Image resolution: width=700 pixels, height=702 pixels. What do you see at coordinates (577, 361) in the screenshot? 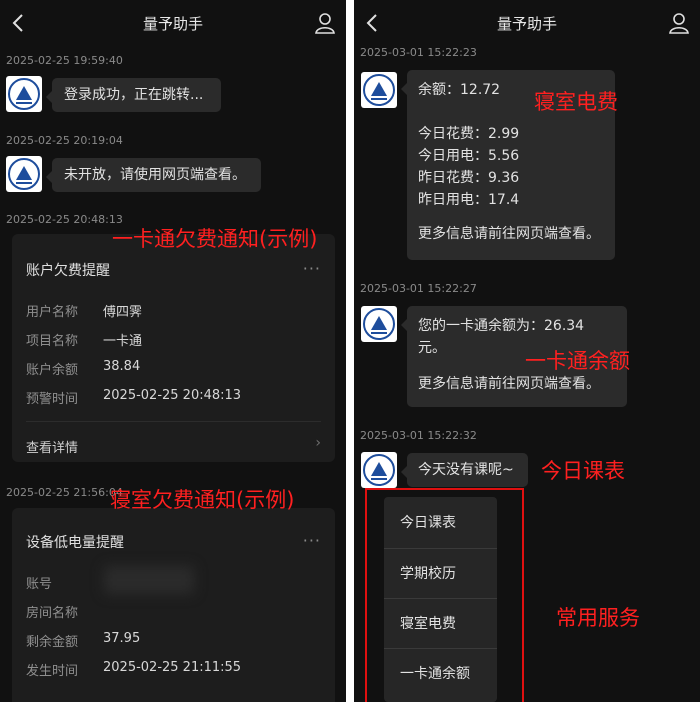
I see `annotation-card-balance: 一卡通余额` at bounding box center [577, 361].